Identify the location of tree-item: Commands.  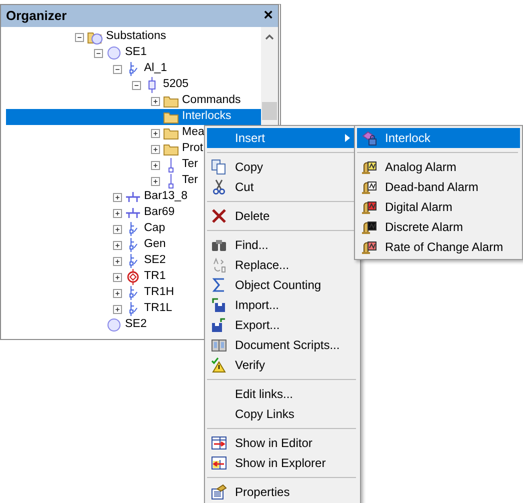
(133, 101).